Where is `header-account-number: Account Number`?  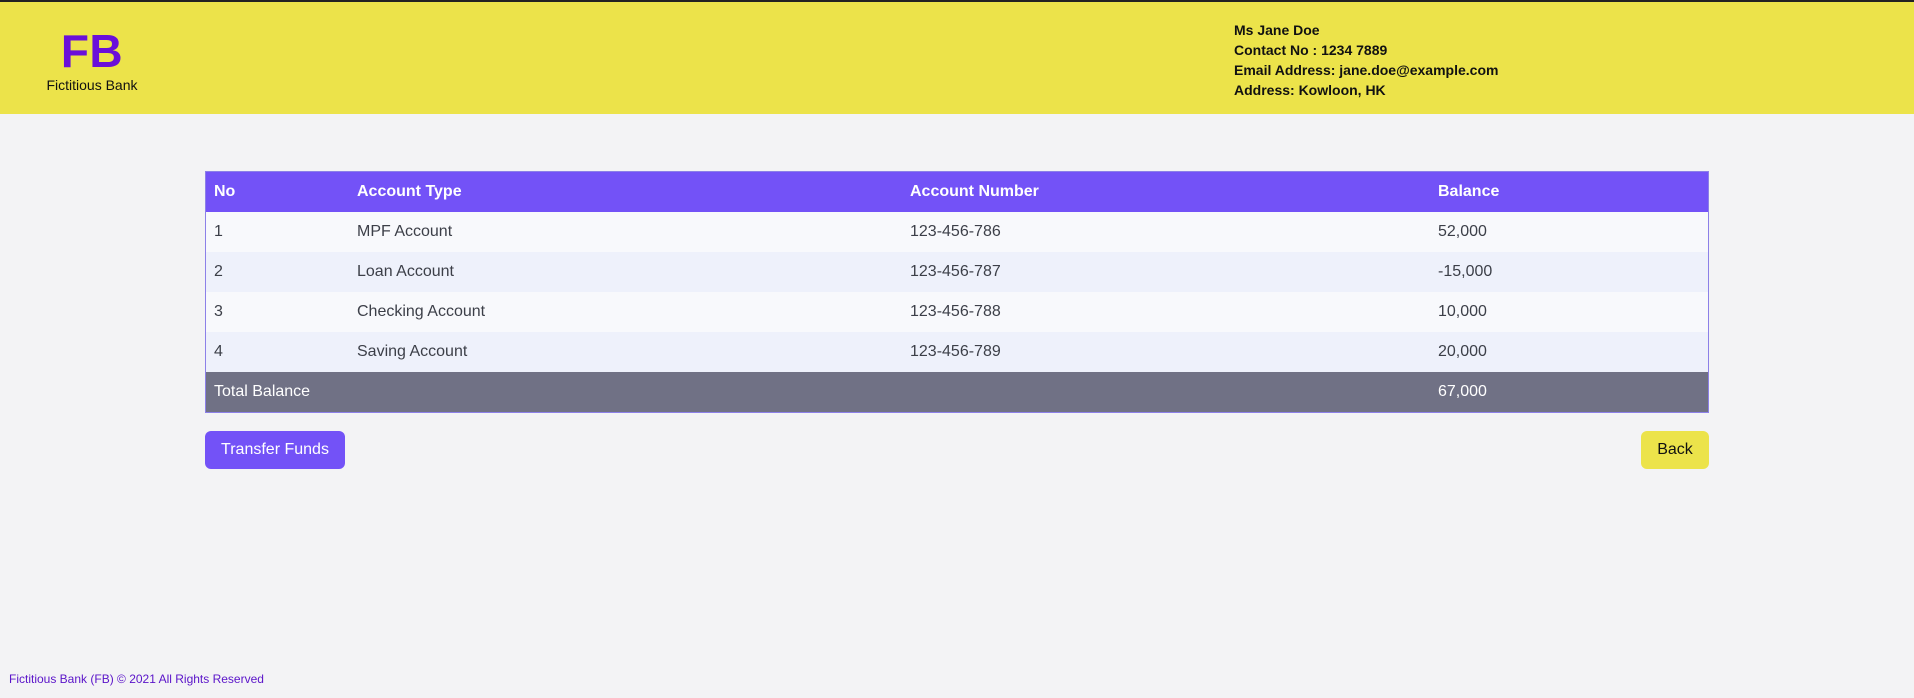 header-account-number: Account Number is located at coordinates (1166, 192).